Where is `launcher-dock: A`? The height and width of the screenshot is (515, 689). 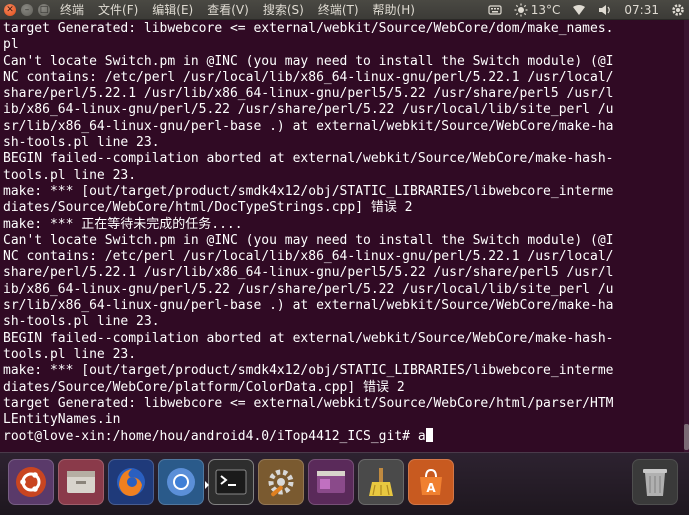
launcher-dock: A is located at coordinates (344, 483).